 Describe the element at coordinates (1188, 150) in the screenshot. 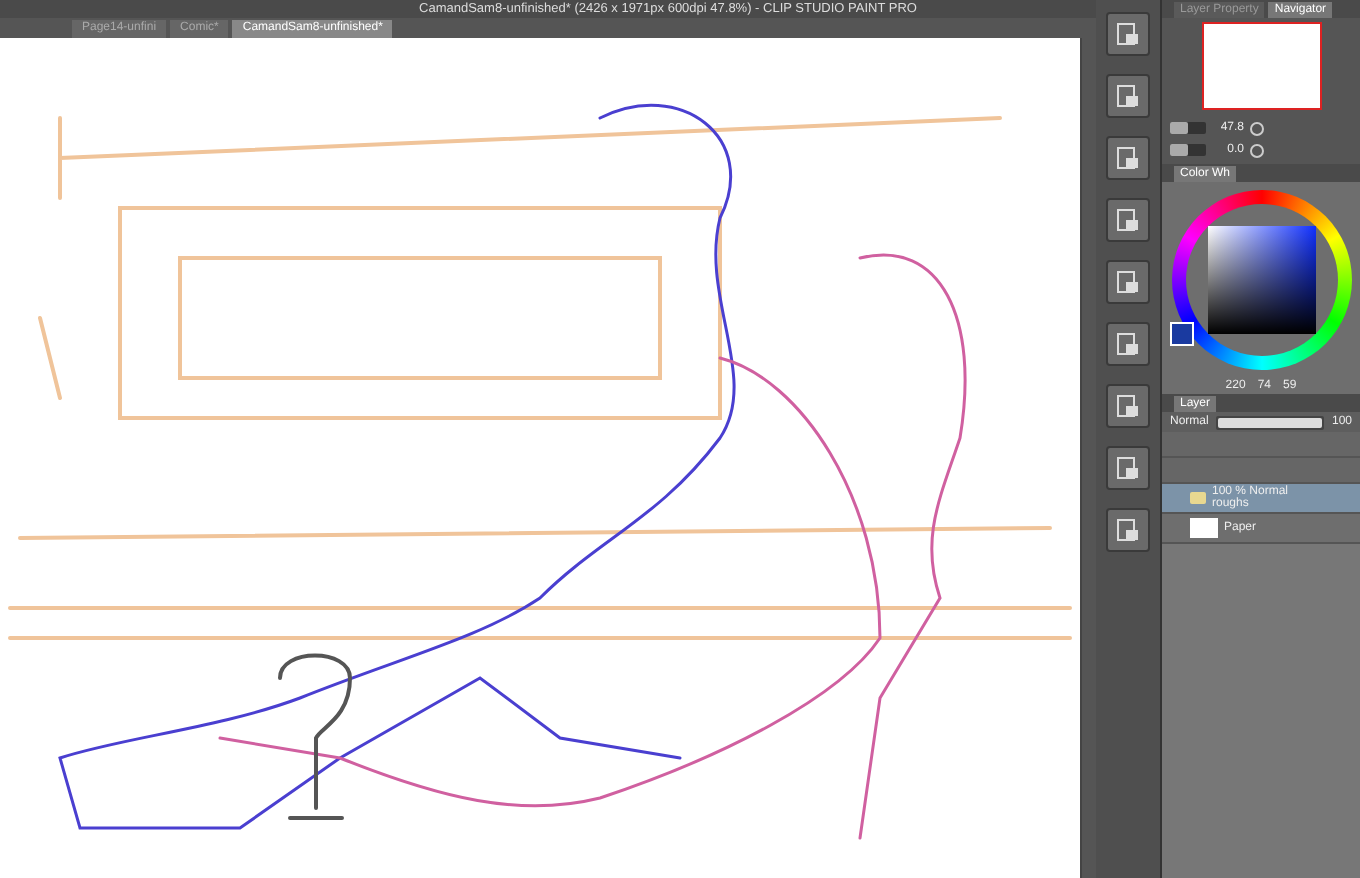

I see `rotation-slider-track` at that location.